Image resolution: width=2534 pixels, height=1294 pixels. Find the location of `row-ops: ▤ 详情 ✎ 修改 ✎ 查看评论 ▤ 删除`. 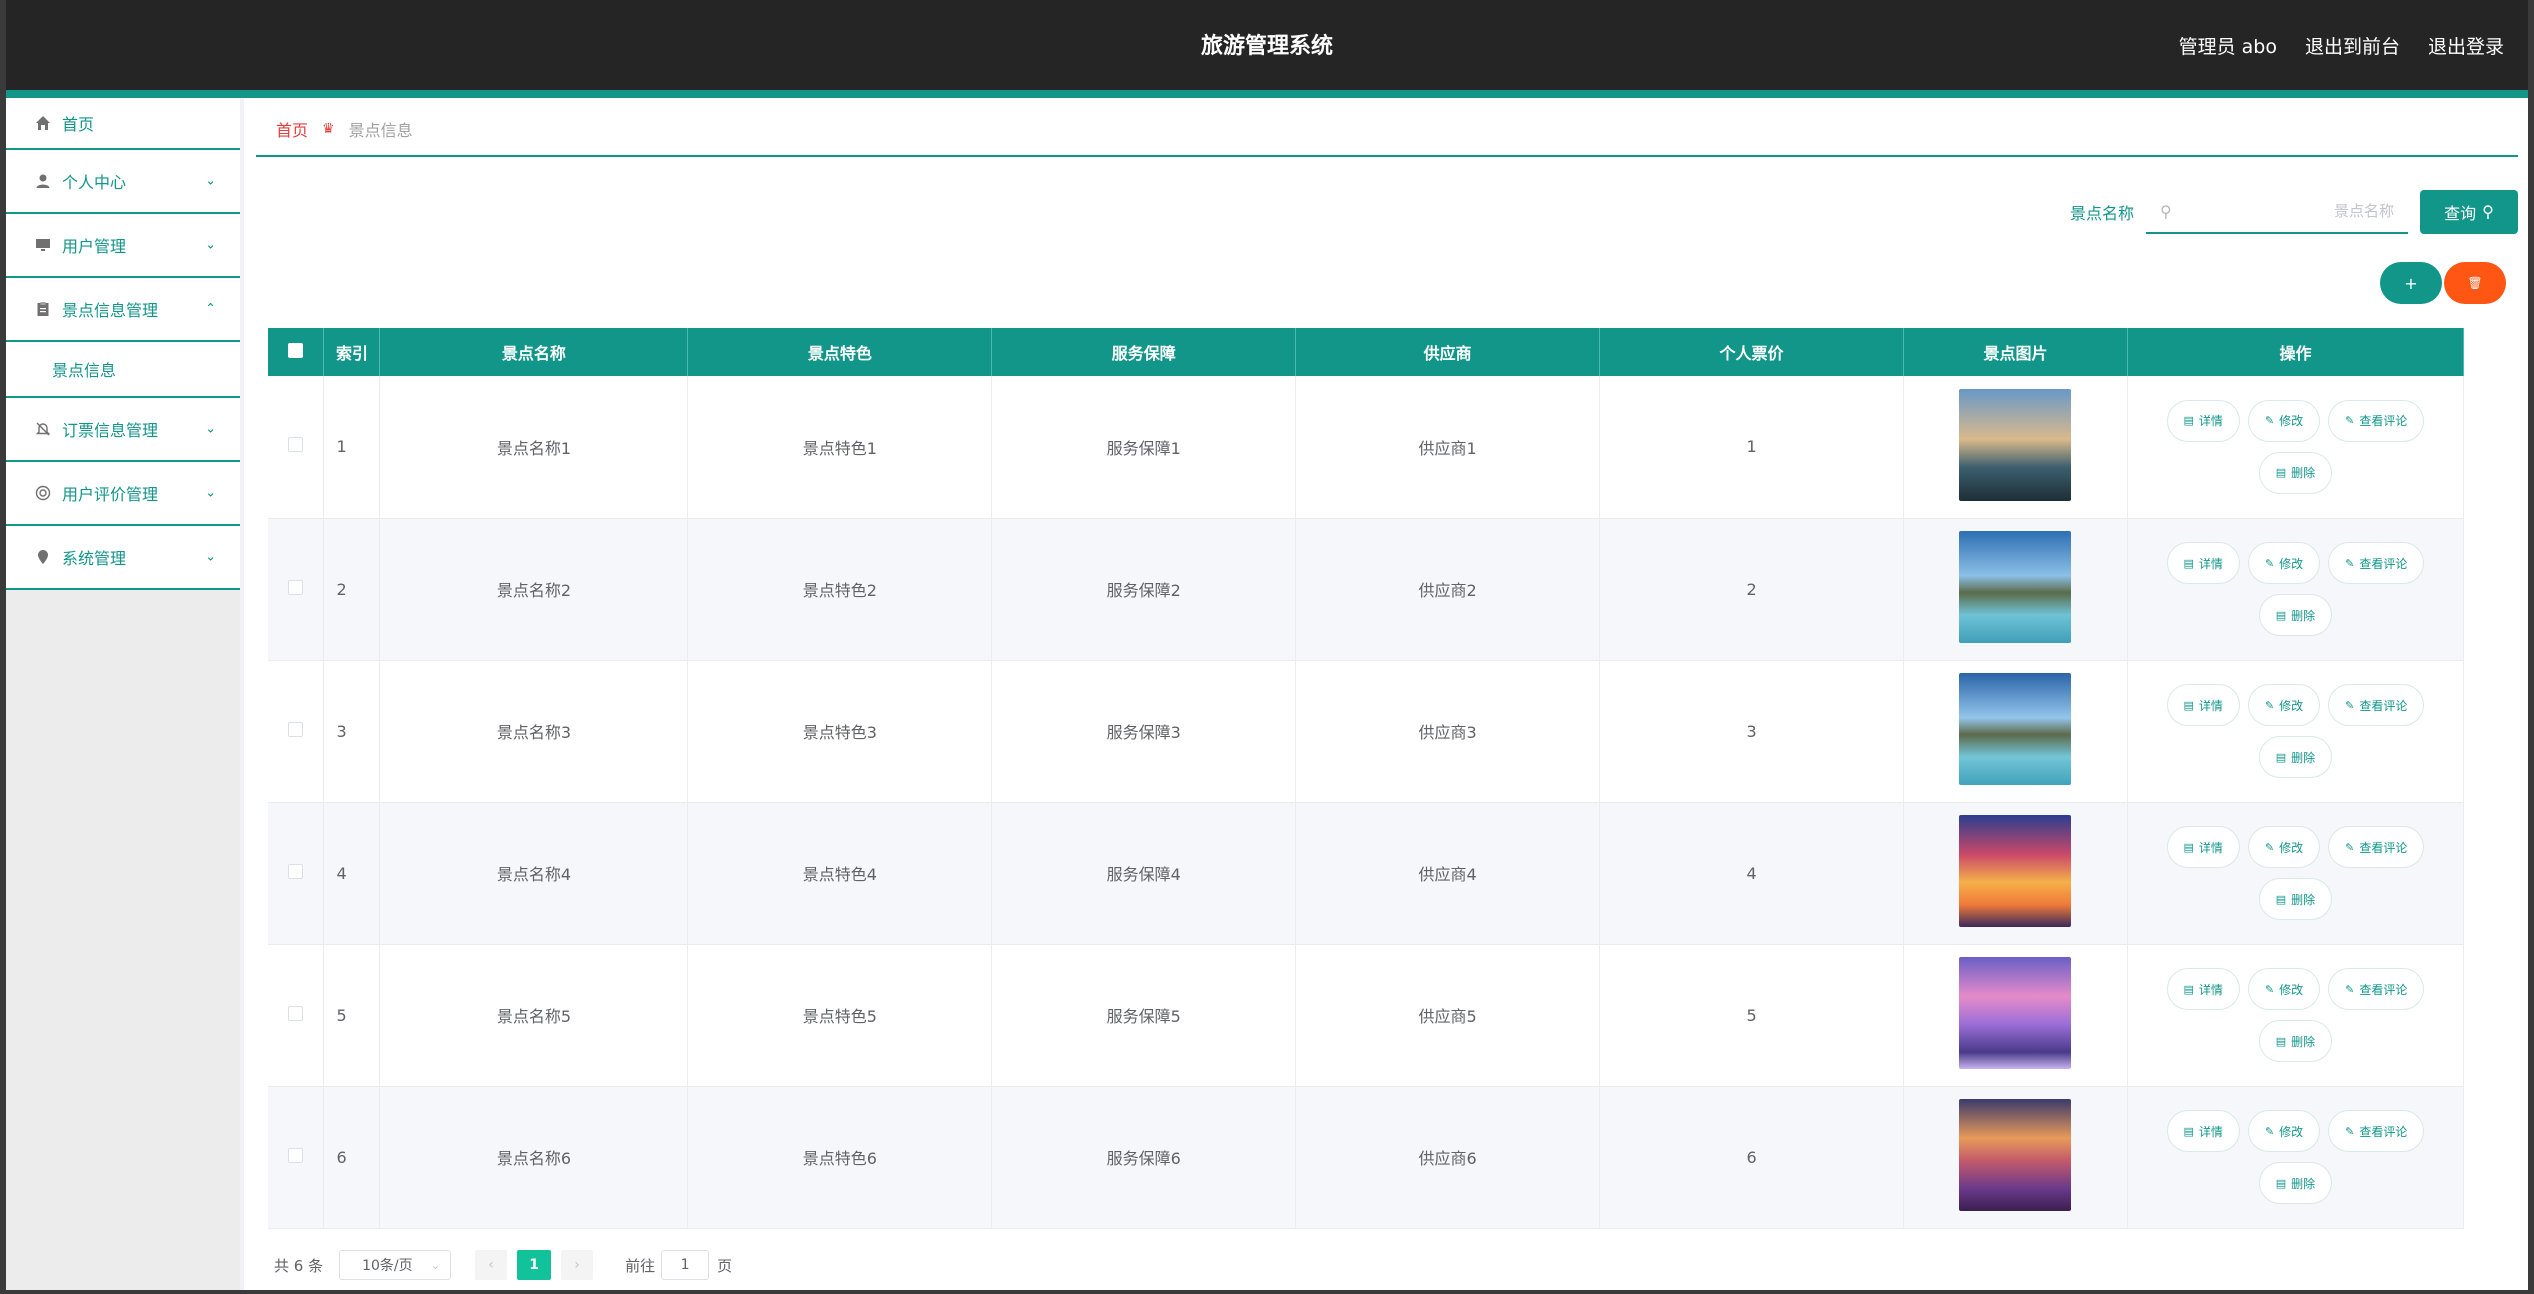

row-ops: ▤ 详情 ✎ 修改 ✎ 查看评论 ▤ 删除 is located at coordinates (2295, 446).